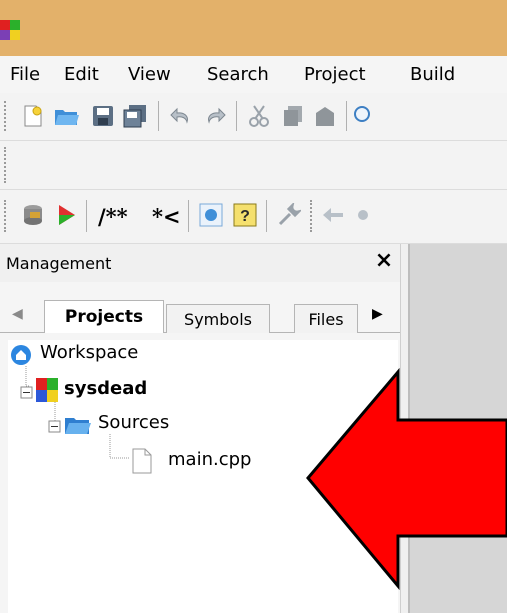  What do you see at coordinates (149, 74) in the screenshot?
I see `menu-view: View` at bounding box center [149, 74].